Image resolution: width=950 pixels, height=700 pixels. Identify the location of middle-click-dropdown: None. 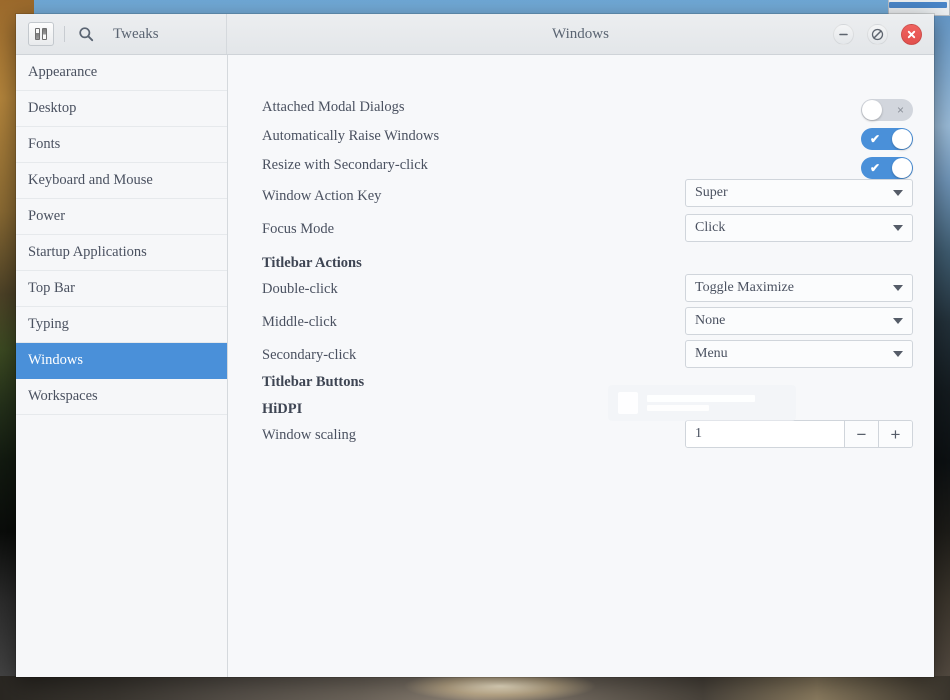
(799, 321).